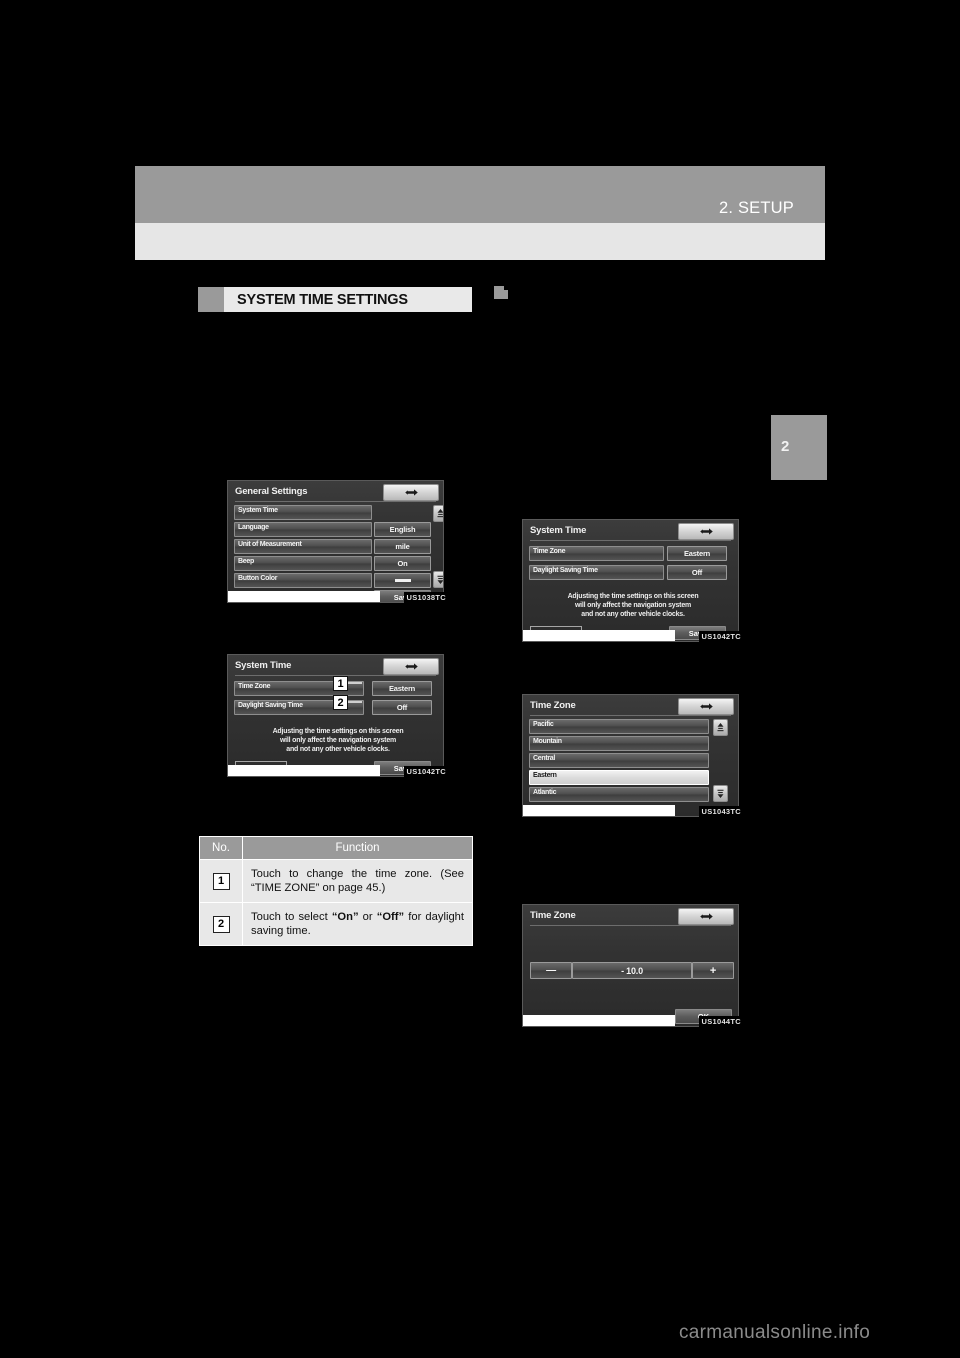 The width and height of the screenshot is (960, 1358). What do you see at coordinates (480, 241) in the screenshot?
I see `page-header-subband` at bounding box center [480, 241].